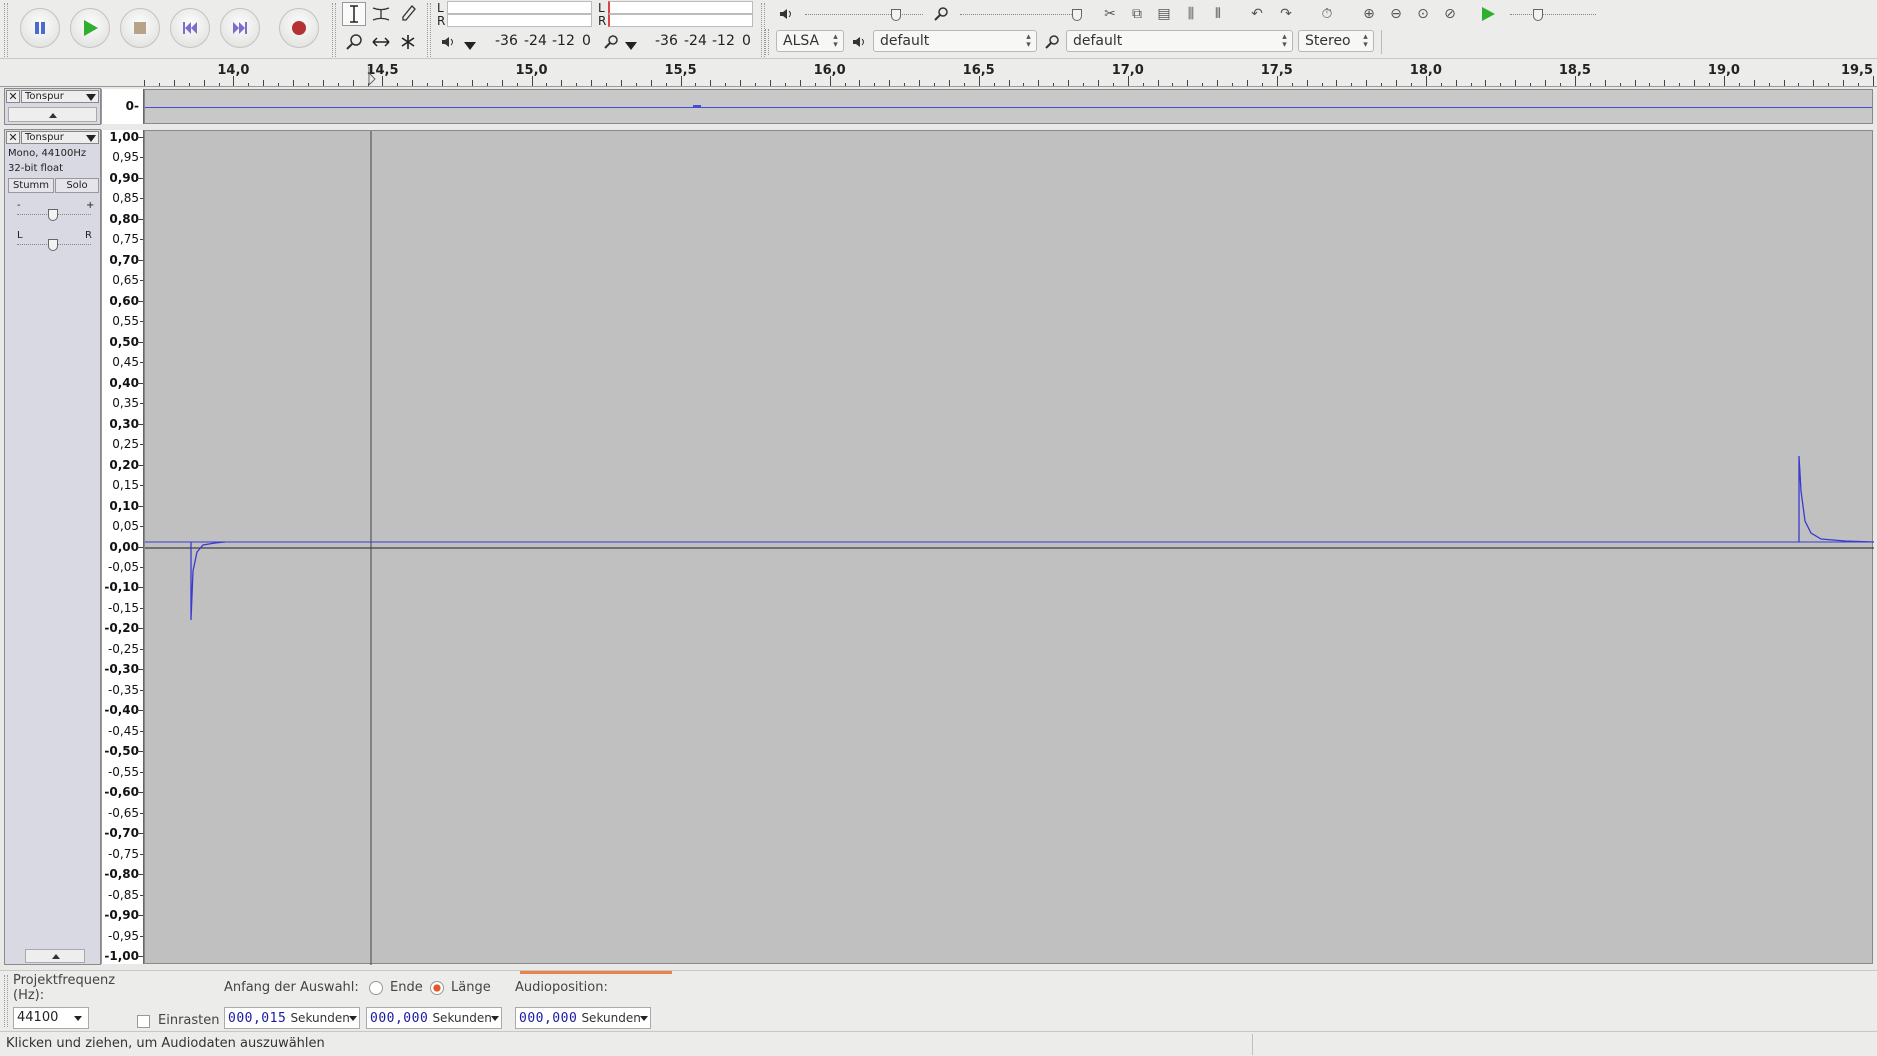 The height and width of the screenshot is (1056, 1877). I want to click on trim-button: ⫼, so click(1191, 14).